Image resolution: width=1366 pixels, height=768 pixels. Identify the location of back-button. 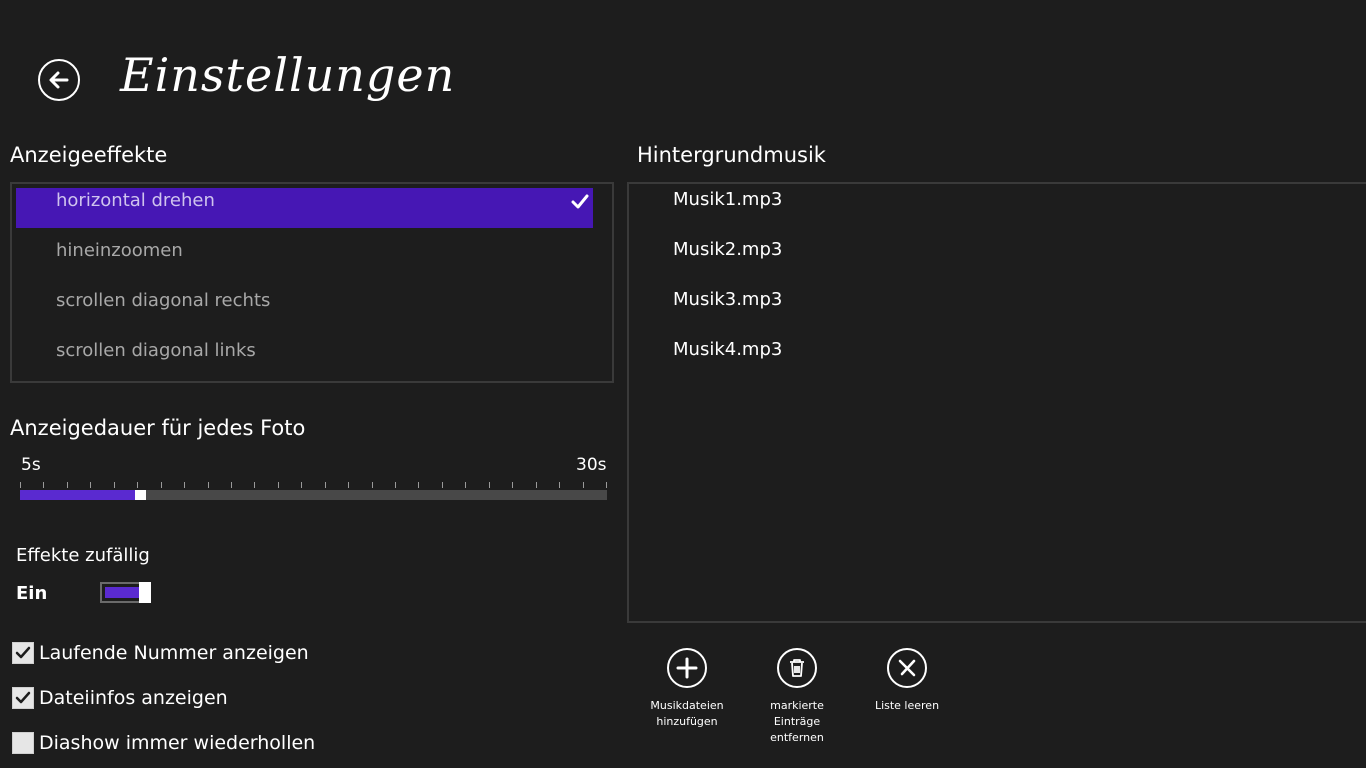
(59, 80).